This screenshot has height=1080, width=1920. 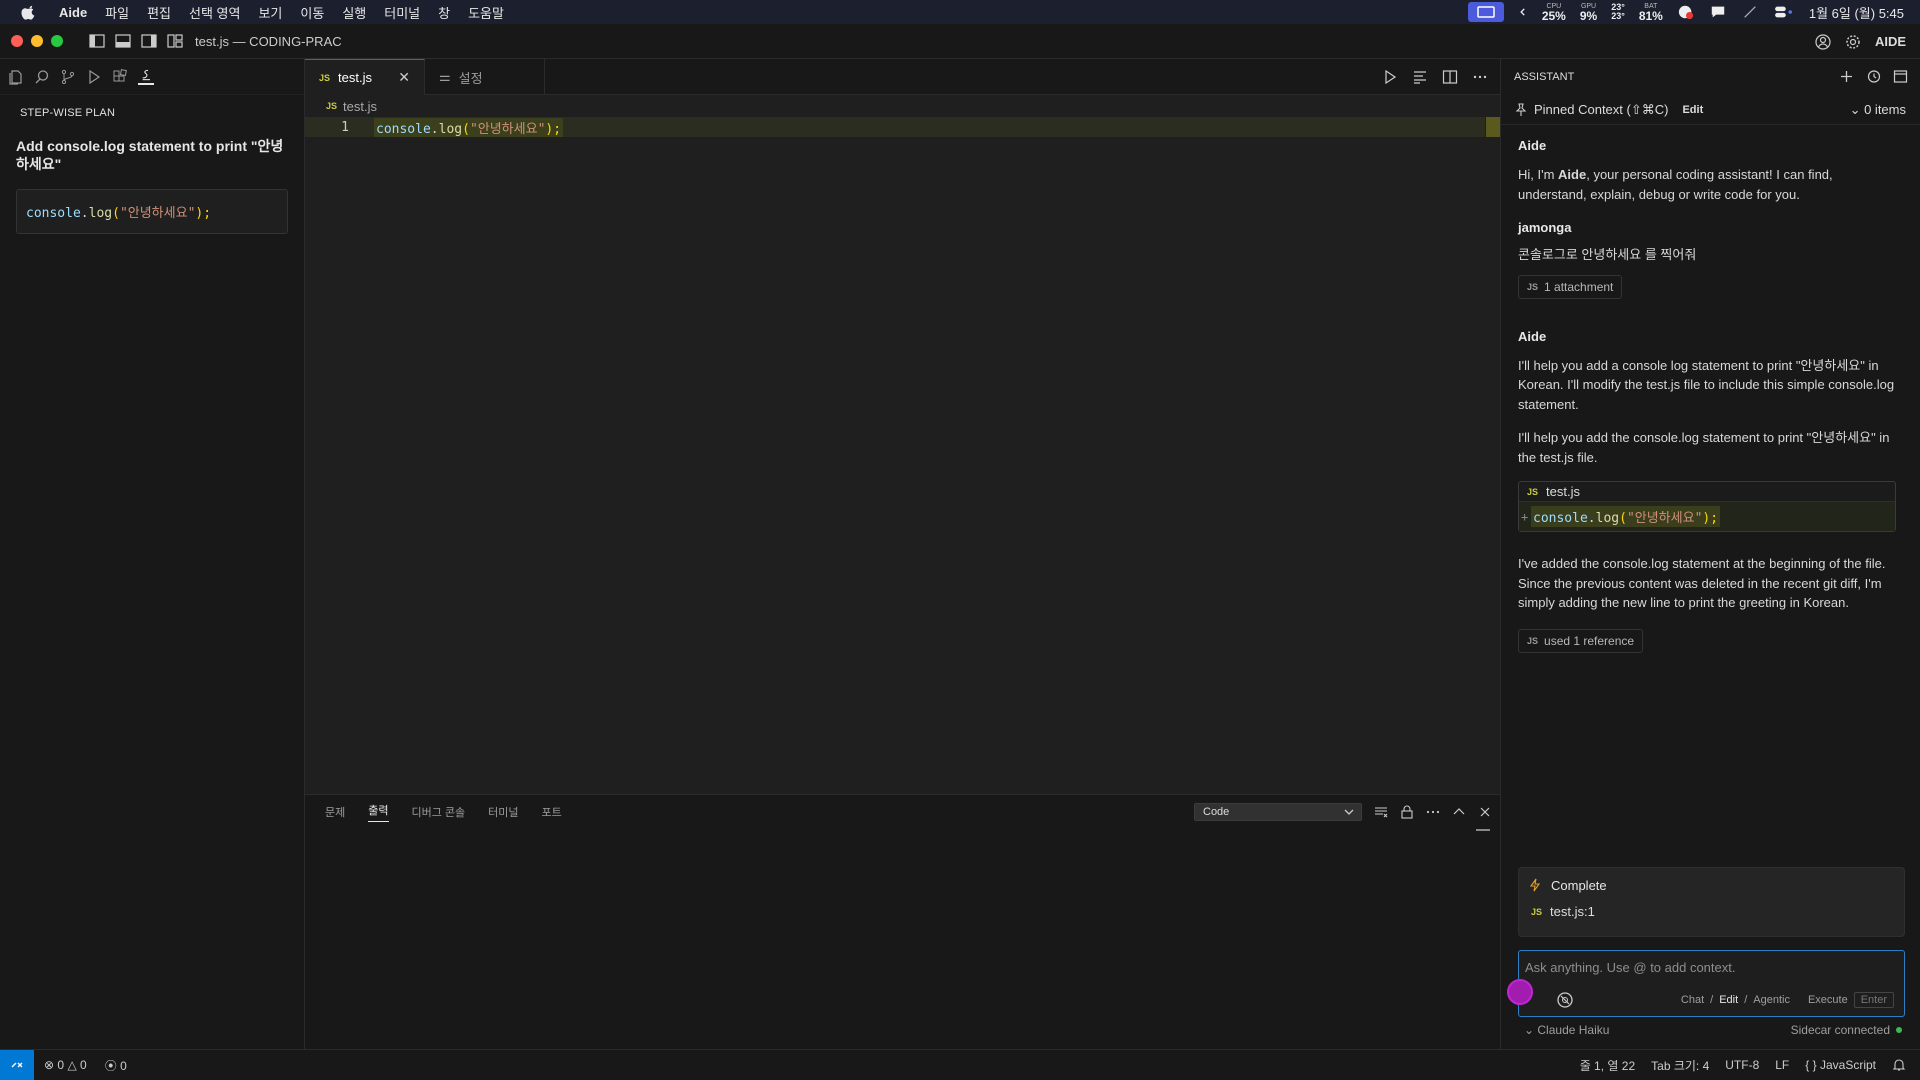 What do you see at coordinates (149, 41) in the screenshot?
I see `toggle-secondary-sidebar-icon` at bounding box center [149, 41].